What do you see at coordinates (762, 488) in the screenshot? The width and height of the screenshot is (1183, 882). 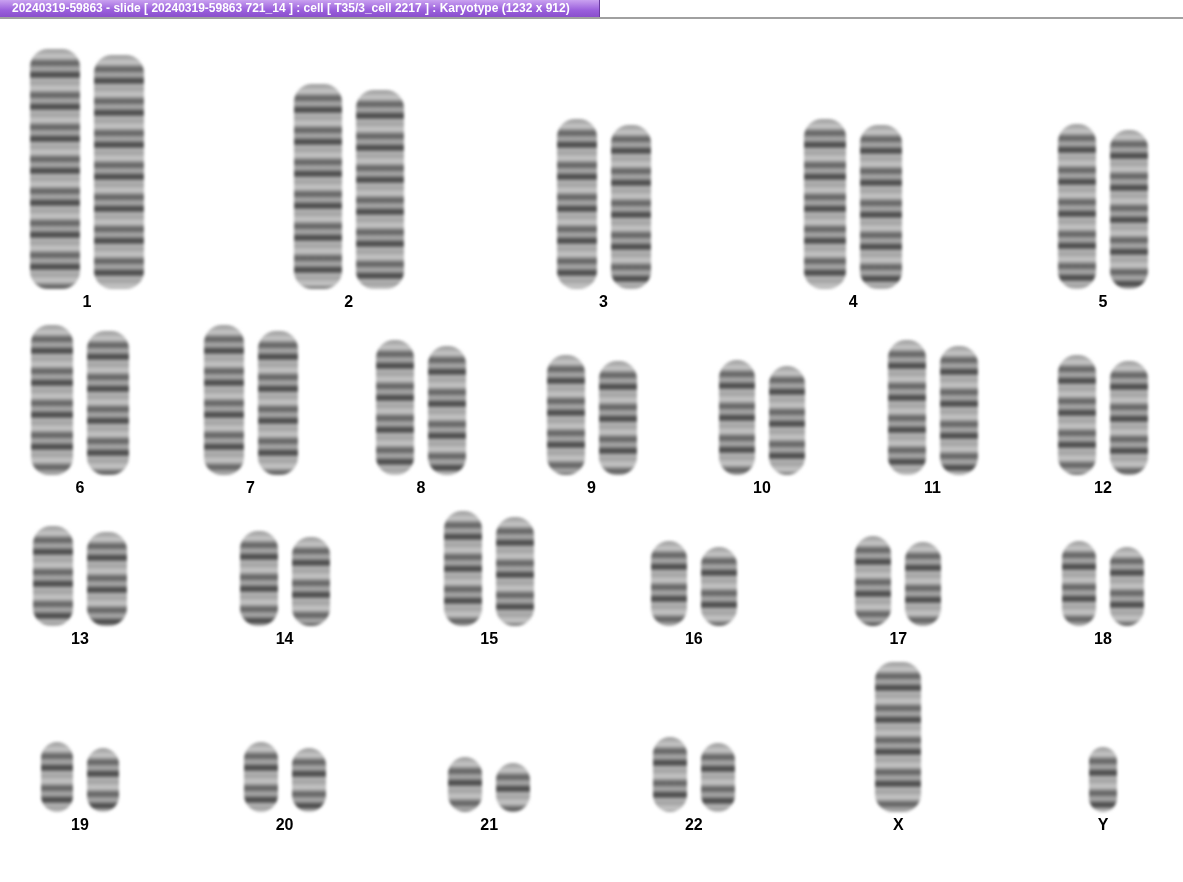 I see `chromosome-label: 10` at bounding box center [762, 488].